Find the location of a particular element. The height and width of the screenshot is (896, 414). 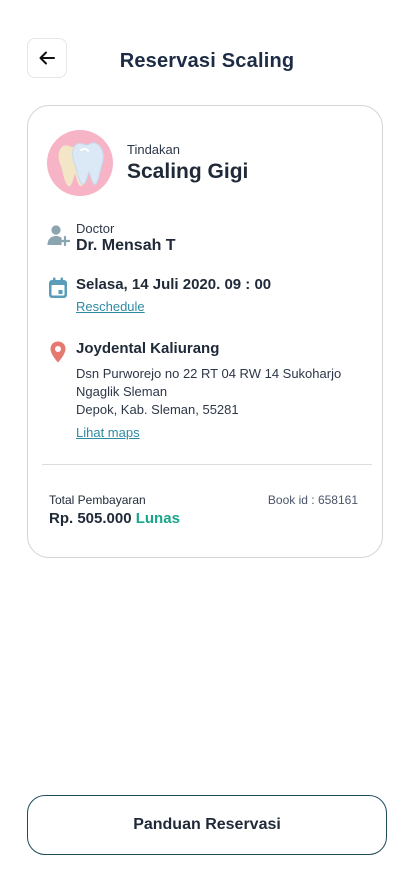

schedule-time: 09 : 00 is located at coordinates (248, 284).